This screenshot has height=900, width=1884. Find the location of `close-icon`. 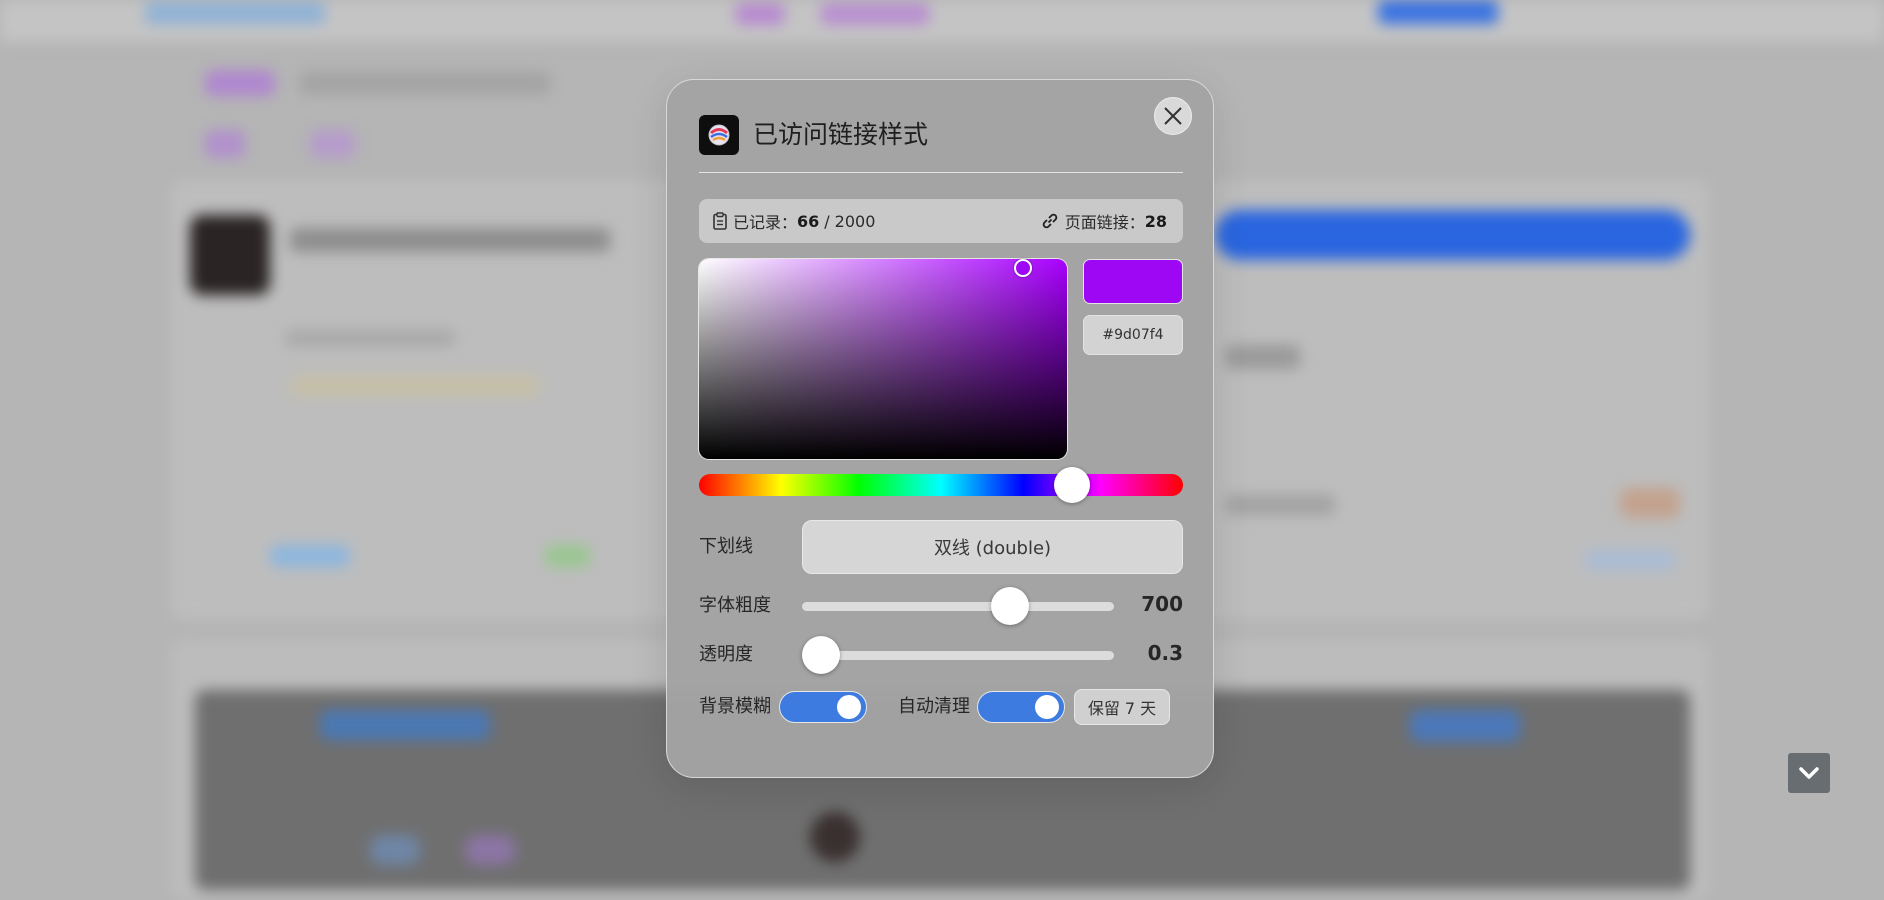

close-icon is located at coordinates (1173, 116).